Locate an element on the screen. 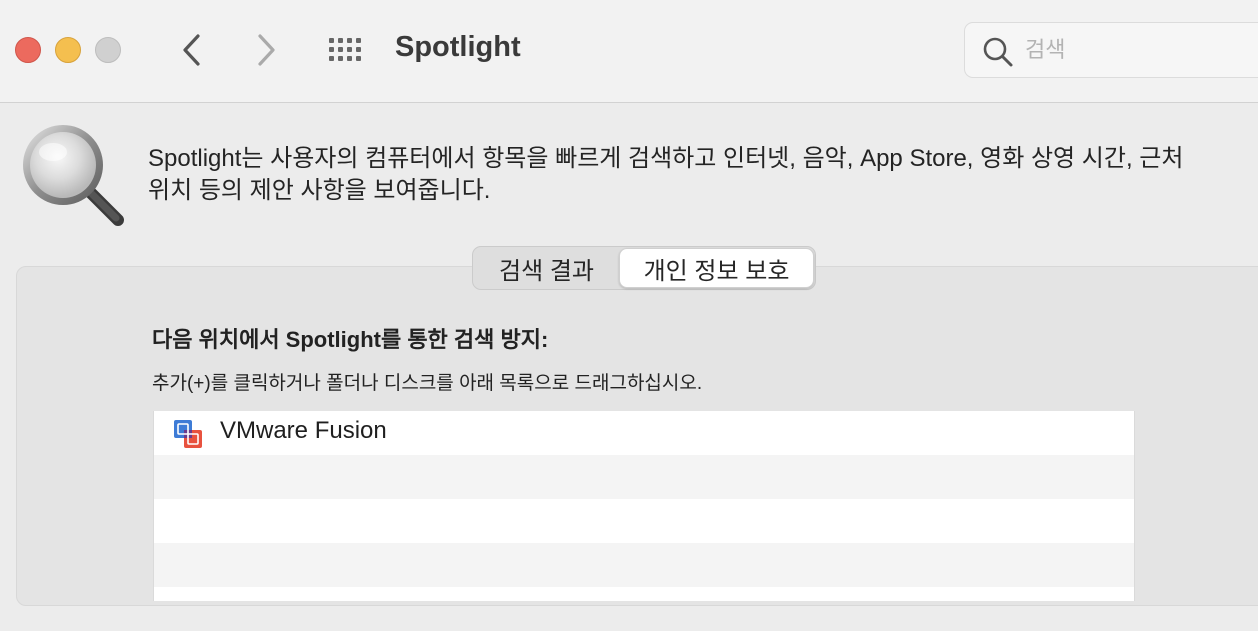 The width and height of the screenshot is (1258, 631). tab-control: 검색 결과 개인 정보 보호 is located at coordinates (644, 268).